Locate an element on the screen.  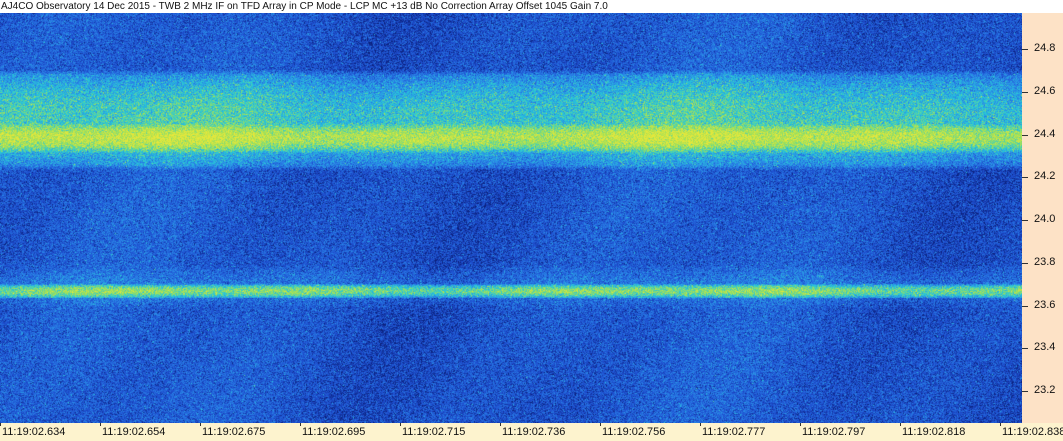
y-tick-label: 24.8 is located at coordinates (1045, 48).